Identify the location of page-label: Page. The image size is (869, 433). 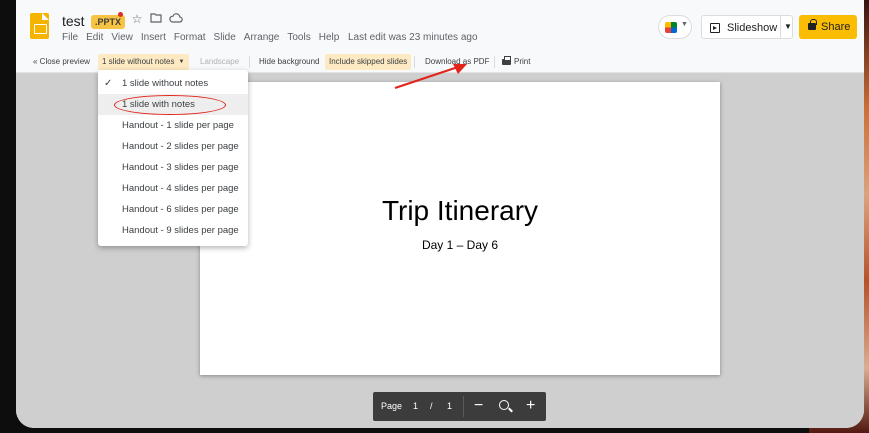
(392, 406).